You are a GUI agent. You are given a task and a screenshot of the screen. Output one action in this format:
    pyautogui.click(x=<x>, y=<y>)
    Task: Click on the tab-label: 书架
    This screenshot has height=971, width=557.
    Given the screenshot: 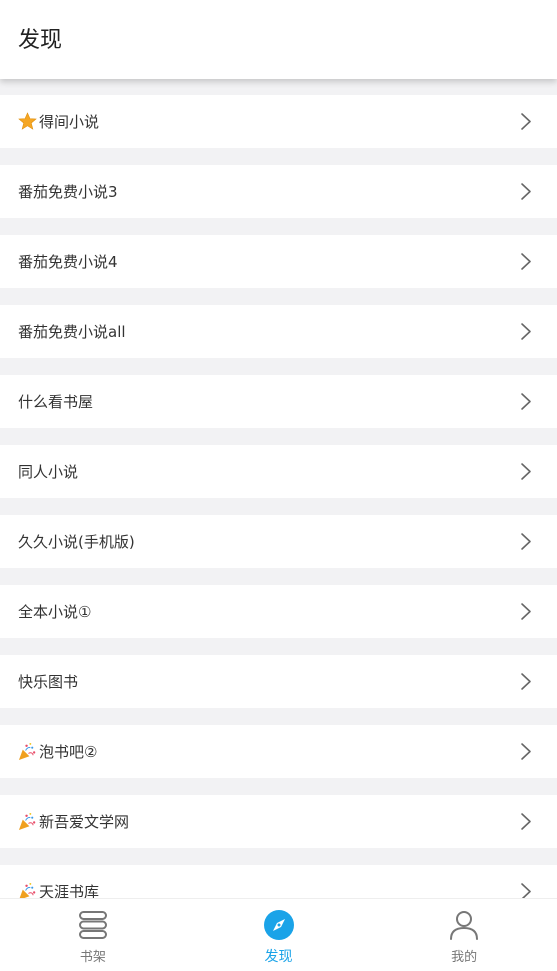 What is the action you would take?
    pyautogui.click(x=92, y=957)
    